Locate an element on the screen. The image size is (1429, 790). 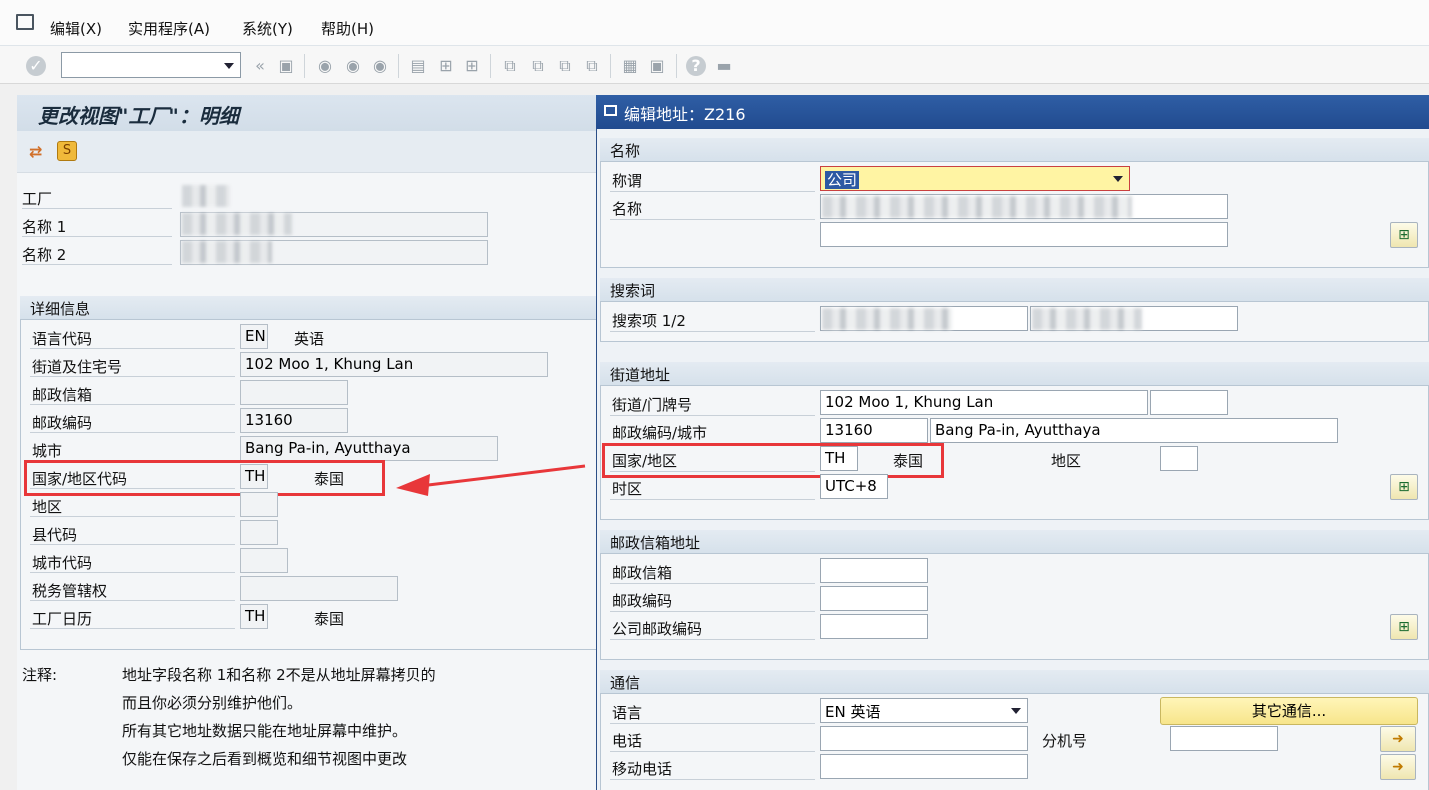
highlight-box is located at coordinates (204, 478).